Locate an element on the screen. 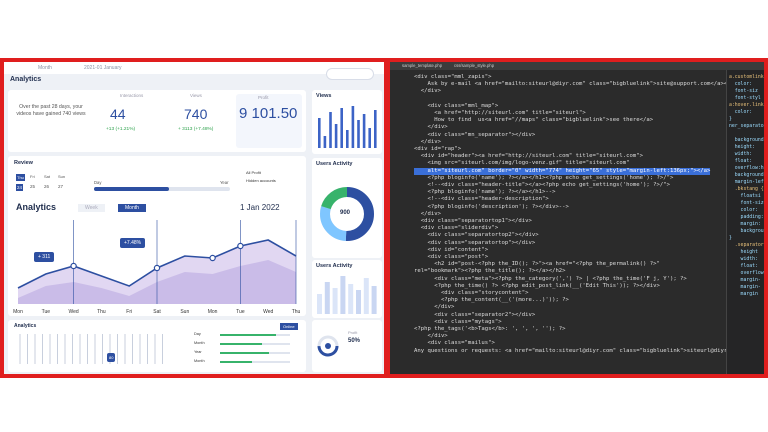  donut-value: 900 is located at coordinates (345, 213).